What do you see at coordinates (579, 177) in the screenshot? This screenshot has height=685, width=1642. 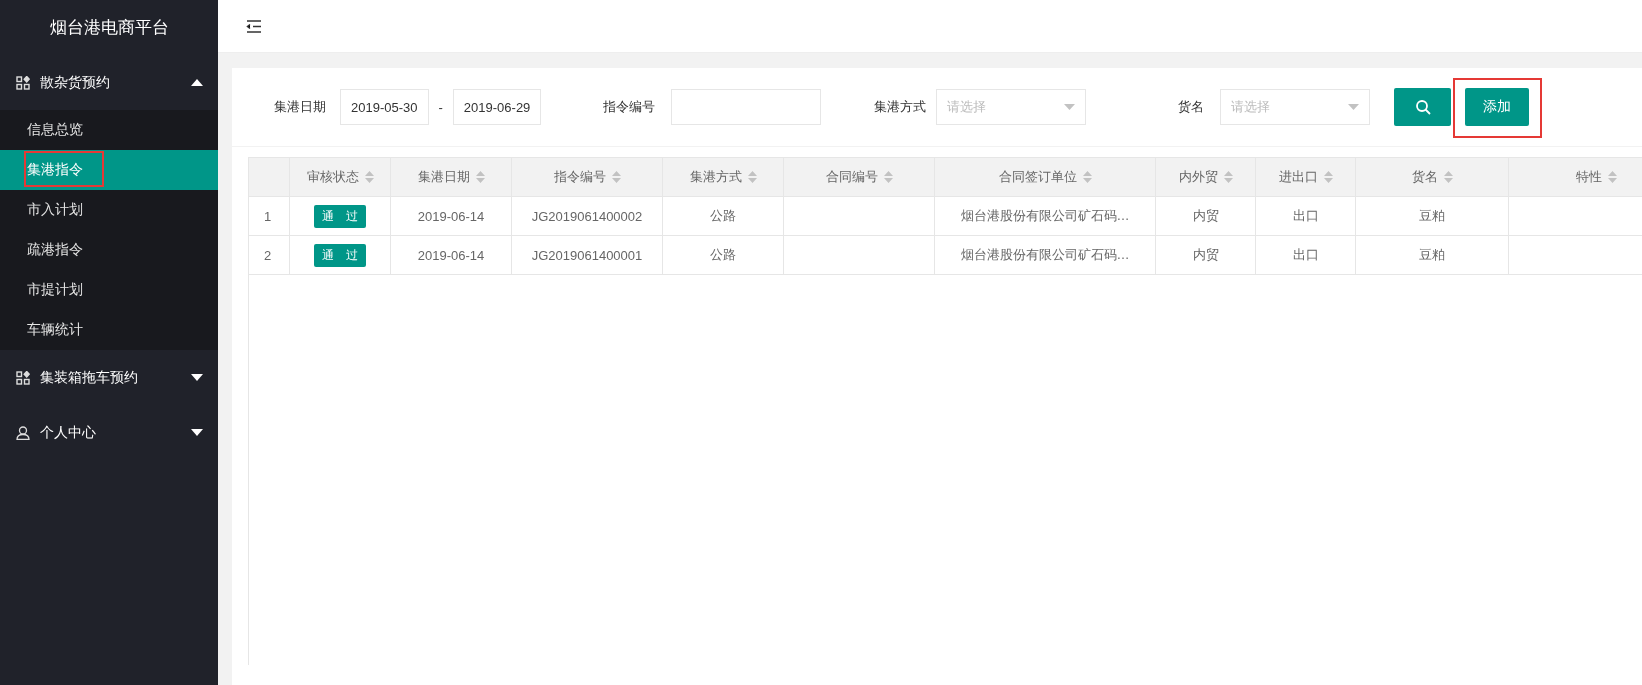 I see `column-header: 指令编号` at bounding box center [579, 177].